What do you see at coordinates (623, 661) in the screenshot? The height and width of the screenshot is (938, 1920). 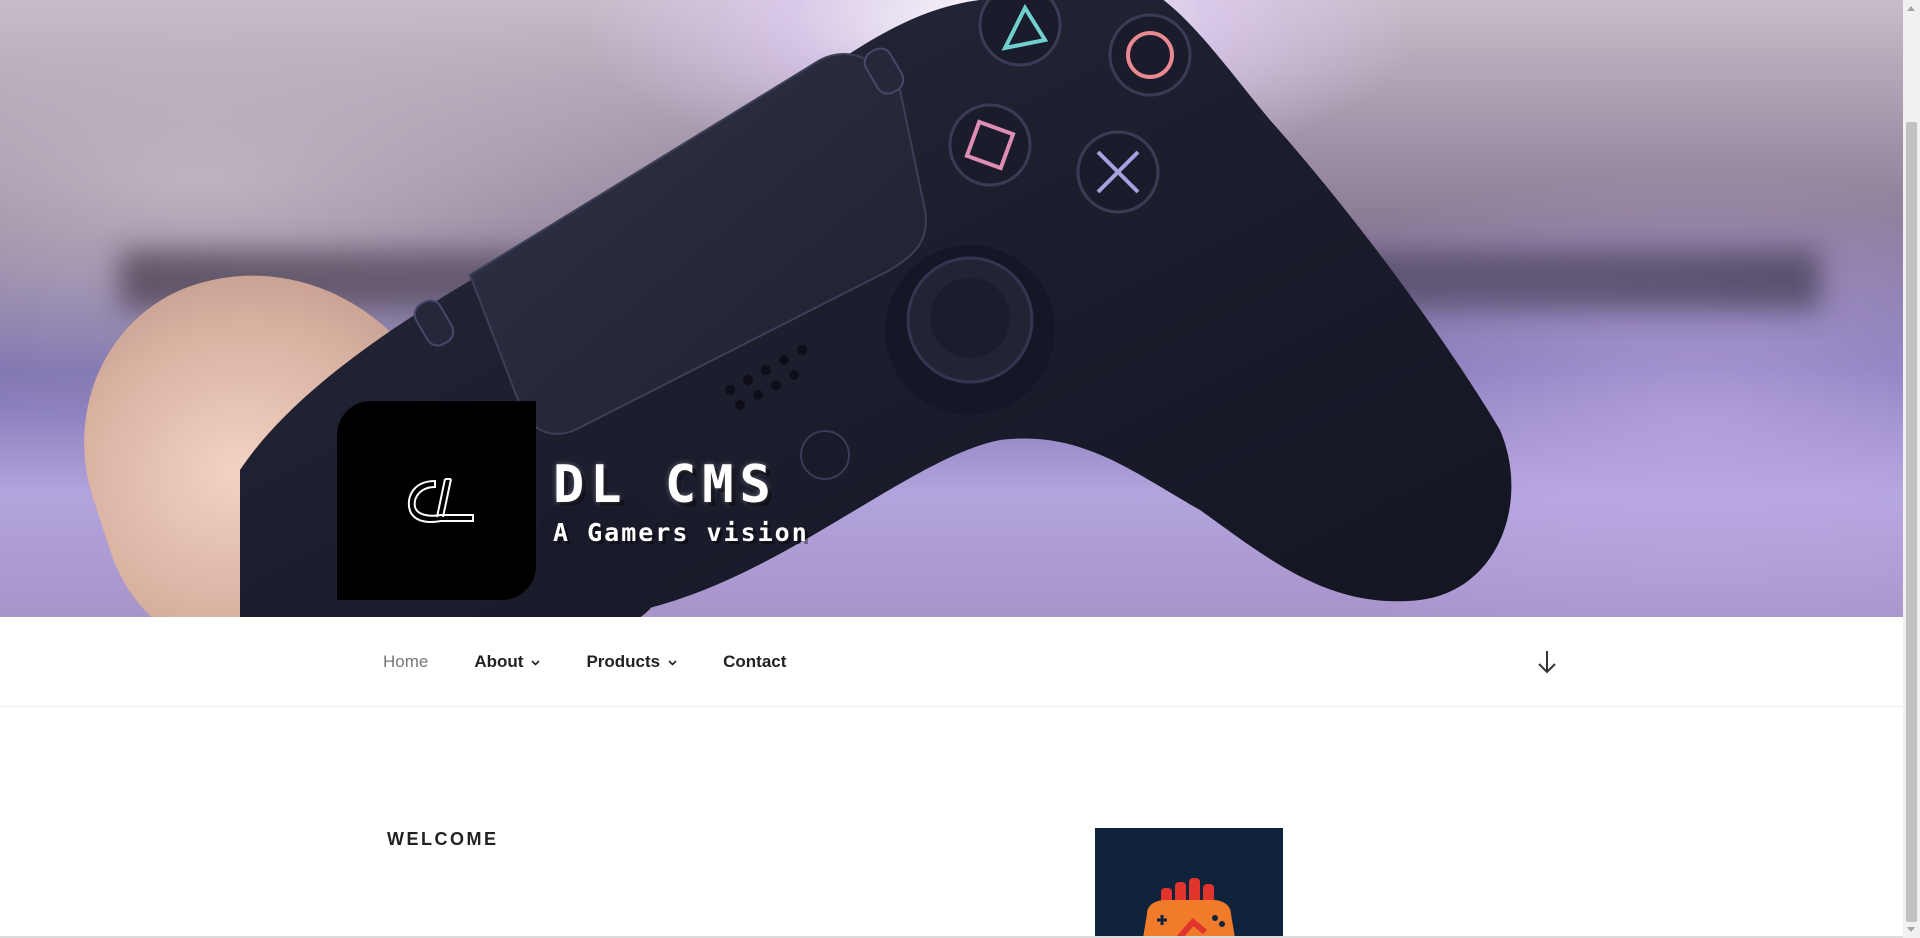 I see `nav-item-label: Products` at bounding box center [623, 661].